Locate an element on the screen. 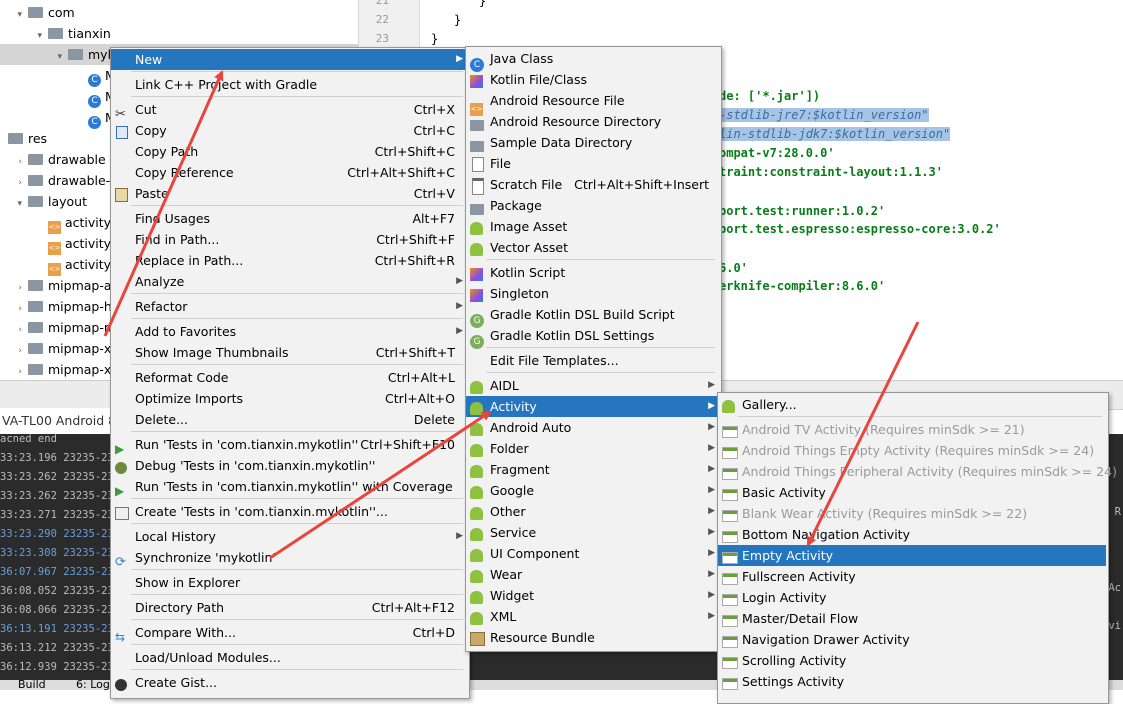 This screenshot has width=1123, height=704. menu-item-find-in-path: Find in Path... Ctrl+Shift+F is located at coordinates (289, 239).